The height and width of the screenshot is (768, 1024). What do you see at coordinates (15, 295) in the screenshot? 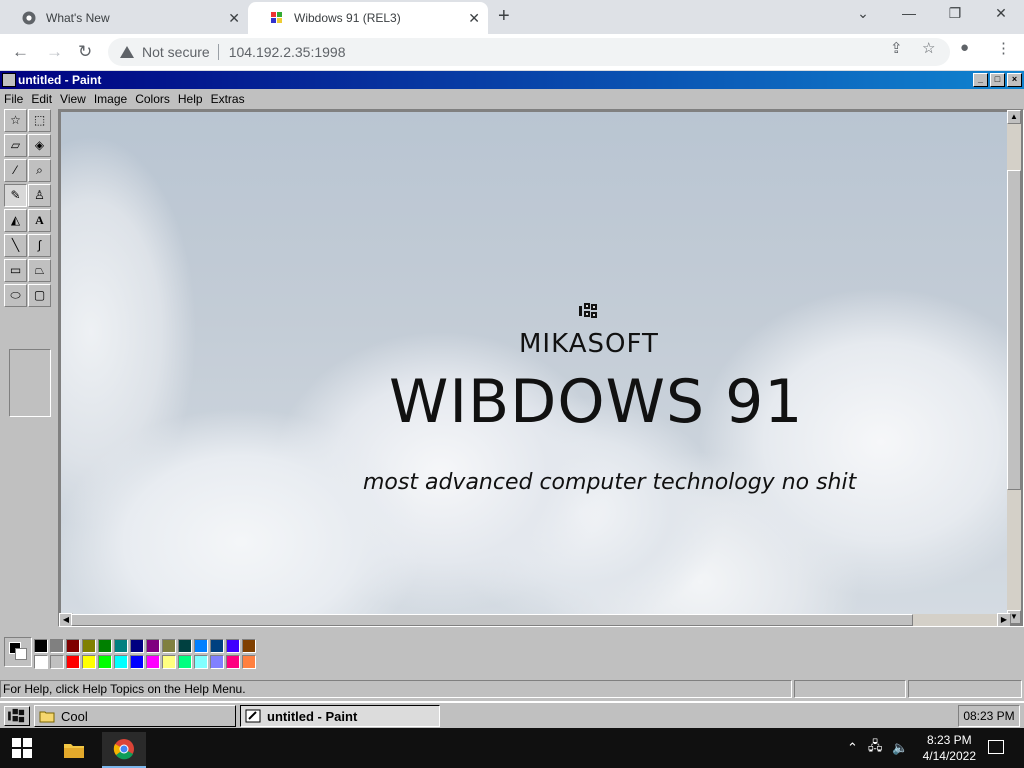
I see `ellipse-icon: ⬭` at bounding box center [15, 295].